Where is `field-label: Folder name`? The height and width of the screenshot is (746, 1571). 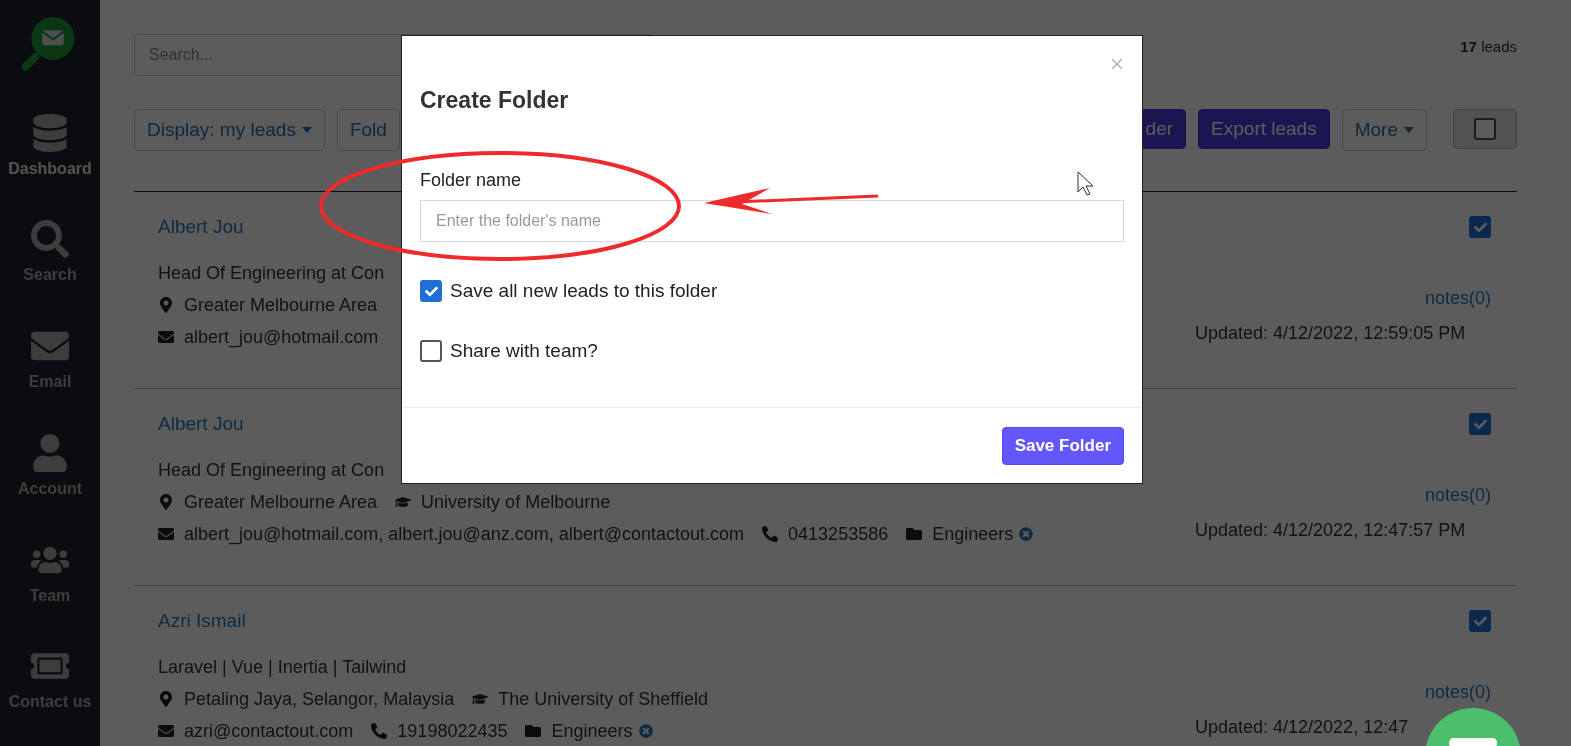 field-label: Folder name is located at coordinates (471, 180).